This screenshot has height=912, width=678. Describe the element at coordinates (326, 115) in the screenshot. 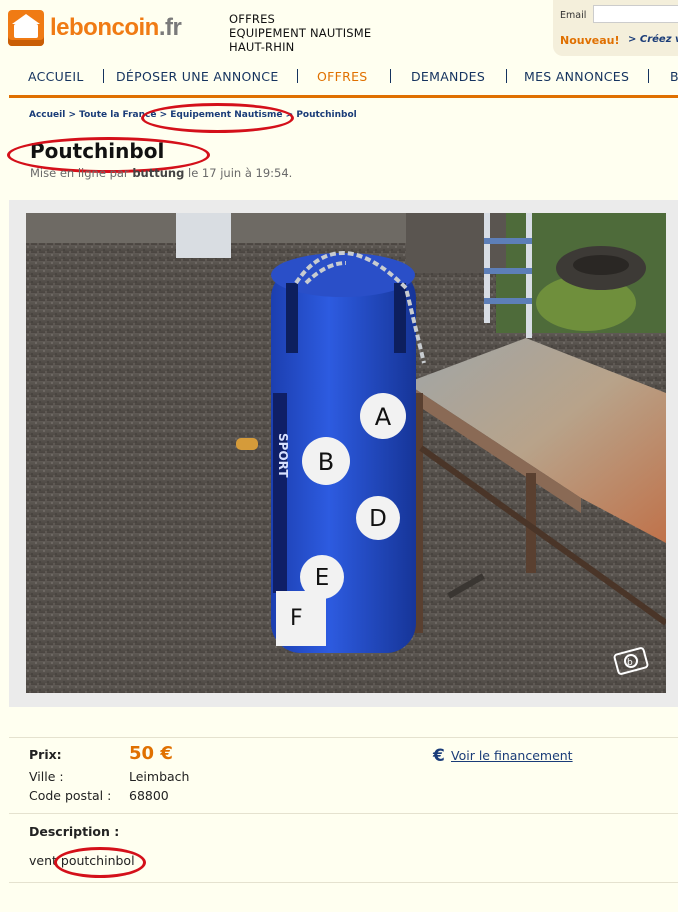

I see `breadcrumb-current: Poutchinbol` at that location.